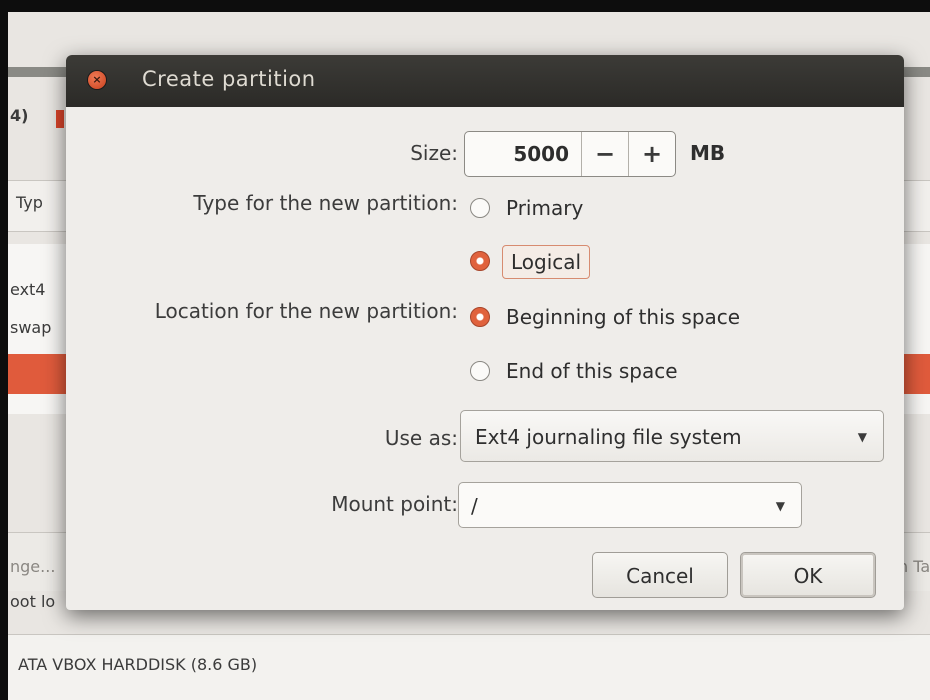 The height and width of the screenshot is (700, 930). I want to click on cancel-button: Cancel, so click(660, 575).